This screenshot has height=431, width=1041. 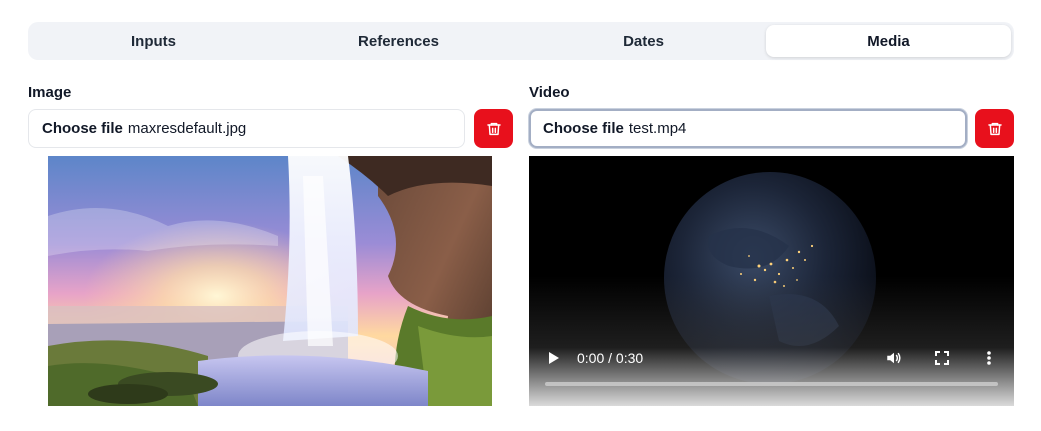 I want to click on video-controls-gradient, so click(x=771, y=341).